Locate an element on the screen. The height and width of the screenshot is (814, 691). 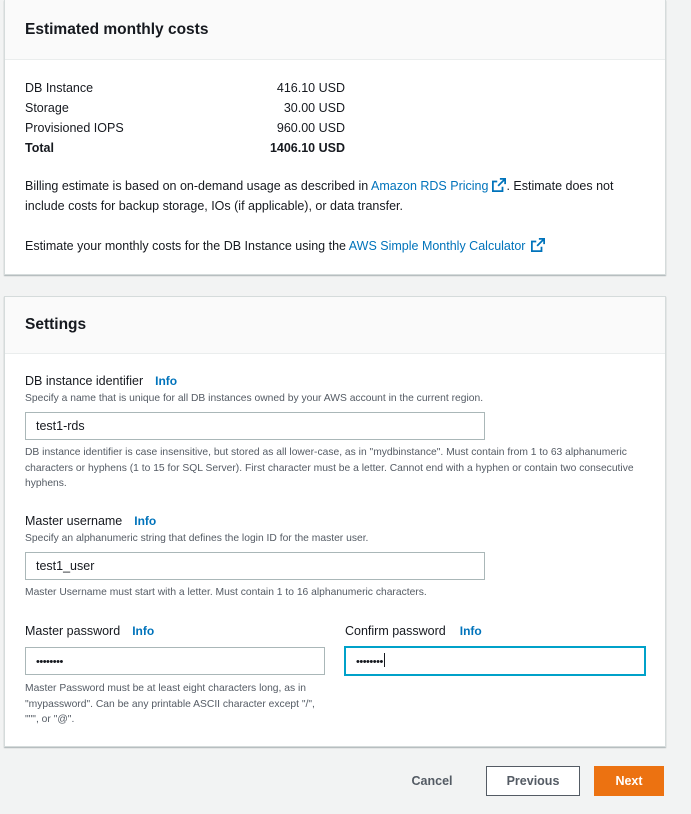
username-info-link: Info is located at coordinates (145, 521).